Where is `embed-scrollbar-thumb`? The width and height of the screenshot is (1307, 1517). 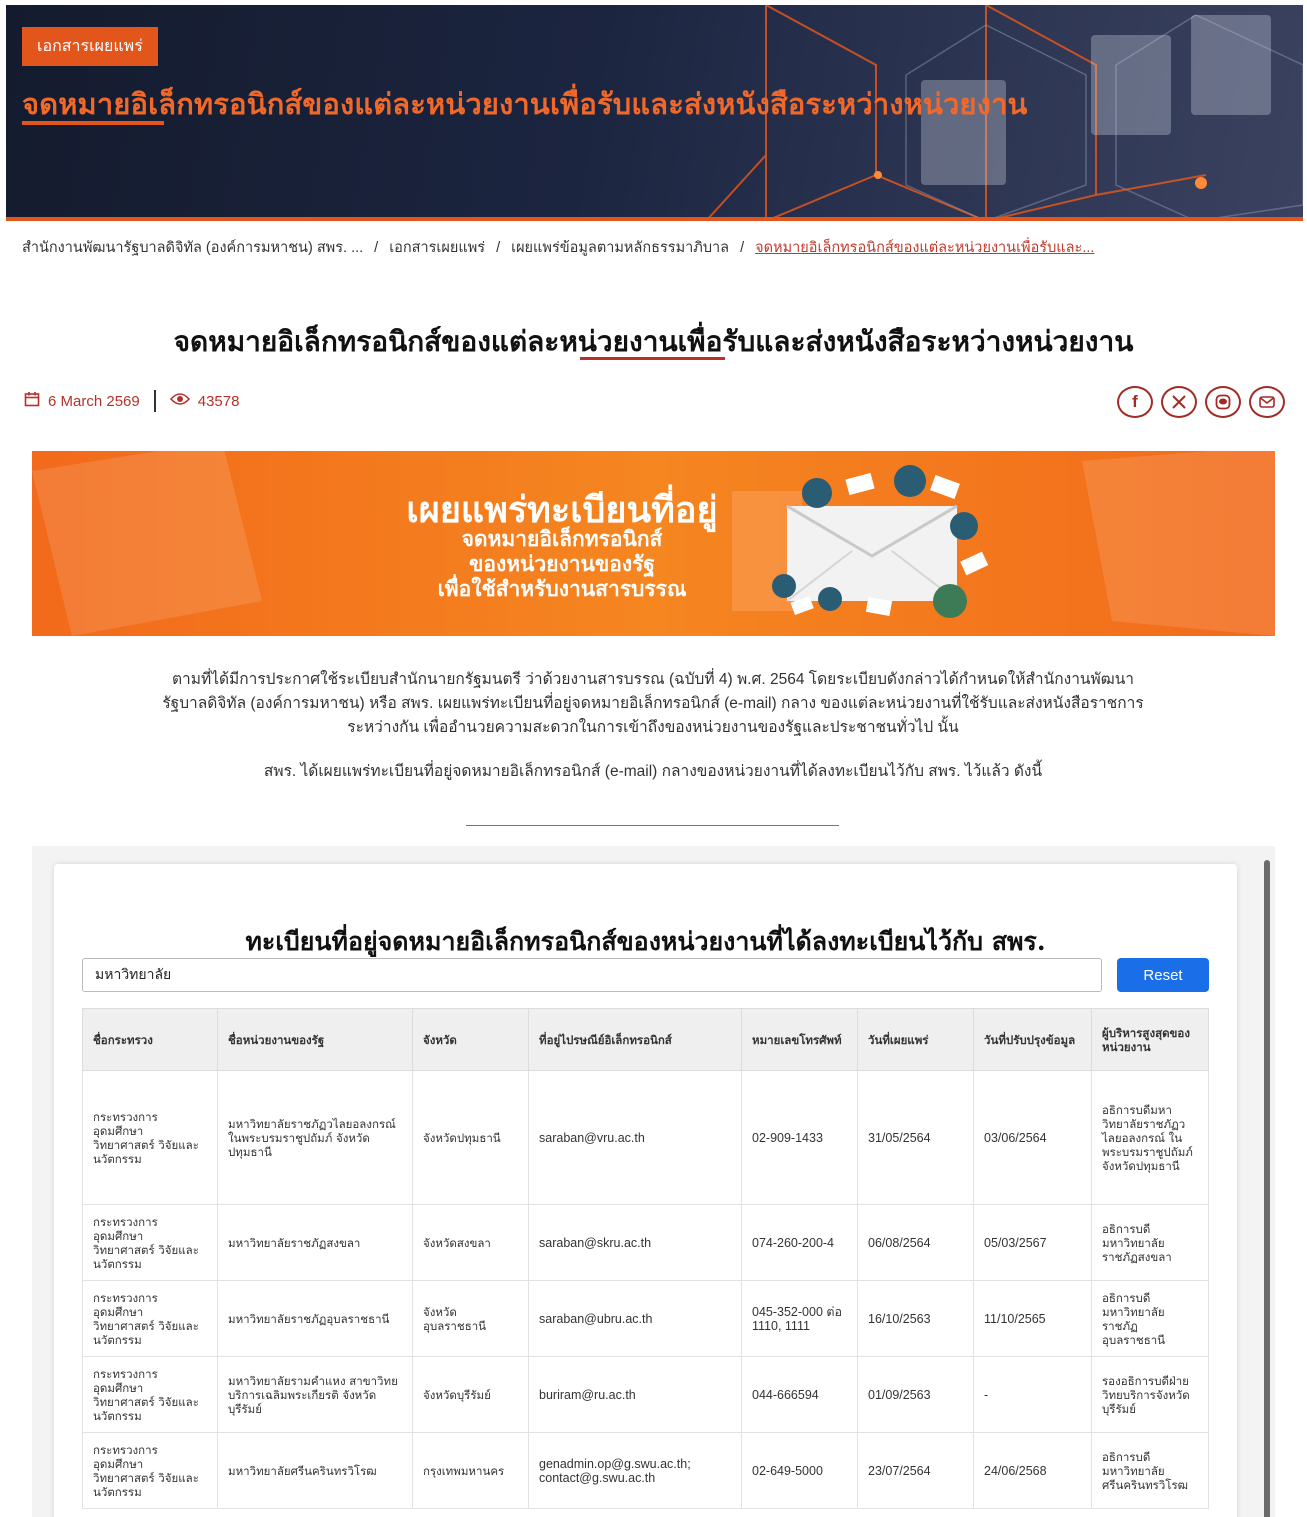 embed-scrollbar-thumb is located at coordinates (1267, 1188).